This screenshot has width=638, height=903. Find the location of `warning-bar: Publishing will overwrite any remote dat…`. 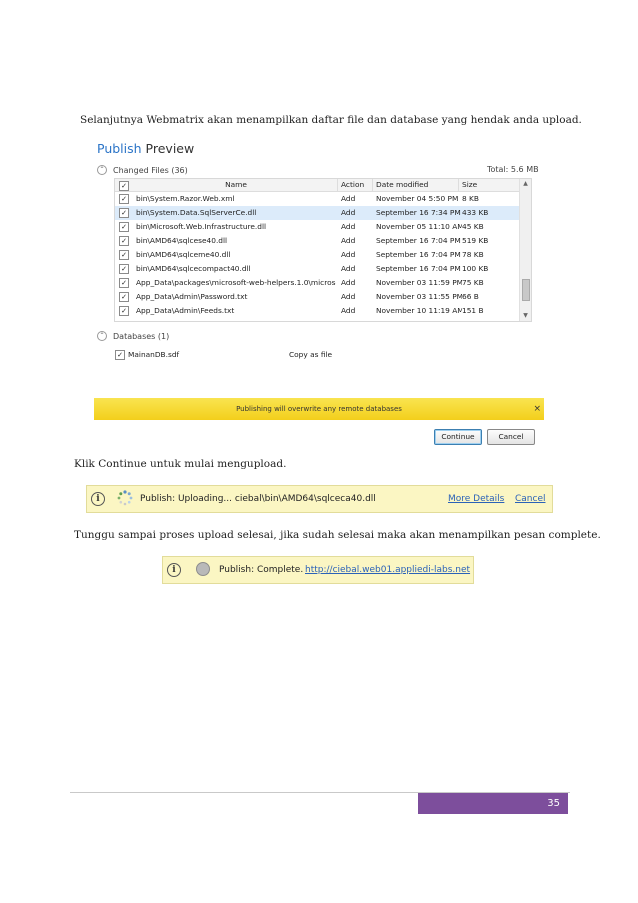

warning-bar: Publishing will overwrite any remote dat… is located at coordinates (319, 409).